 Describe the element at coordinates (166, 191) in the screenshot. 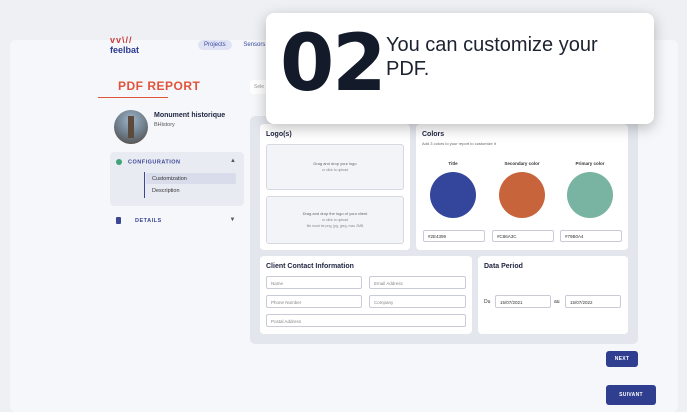

I see `sidebar-item-description: Description` at that location.